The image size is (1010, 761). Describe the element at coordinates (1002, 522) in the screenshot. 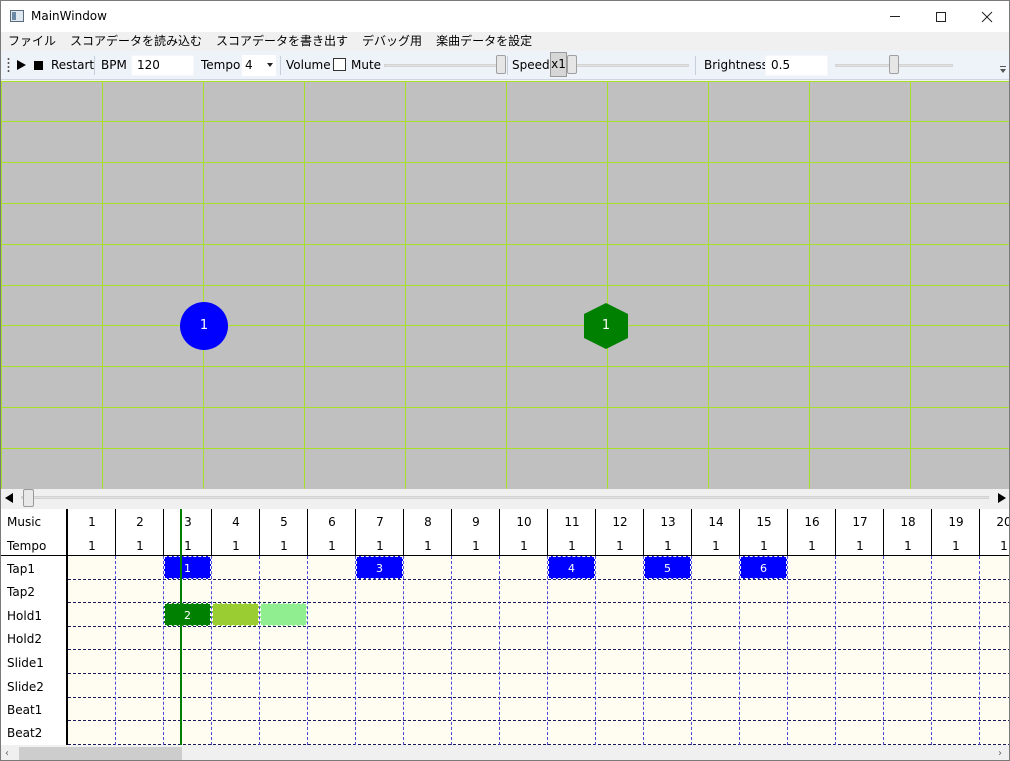

I see `measure-number: 20` at that location.